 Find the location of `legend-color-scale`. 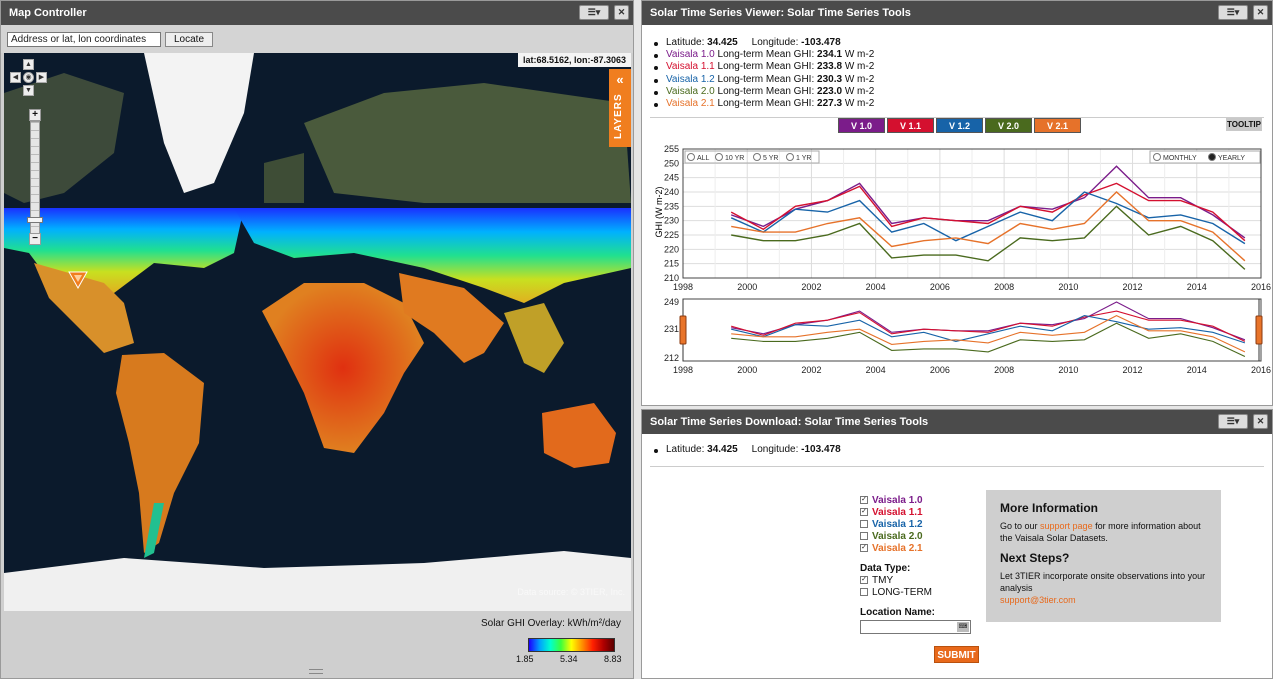

legend-color-scale is located at coordinates (571, 645).